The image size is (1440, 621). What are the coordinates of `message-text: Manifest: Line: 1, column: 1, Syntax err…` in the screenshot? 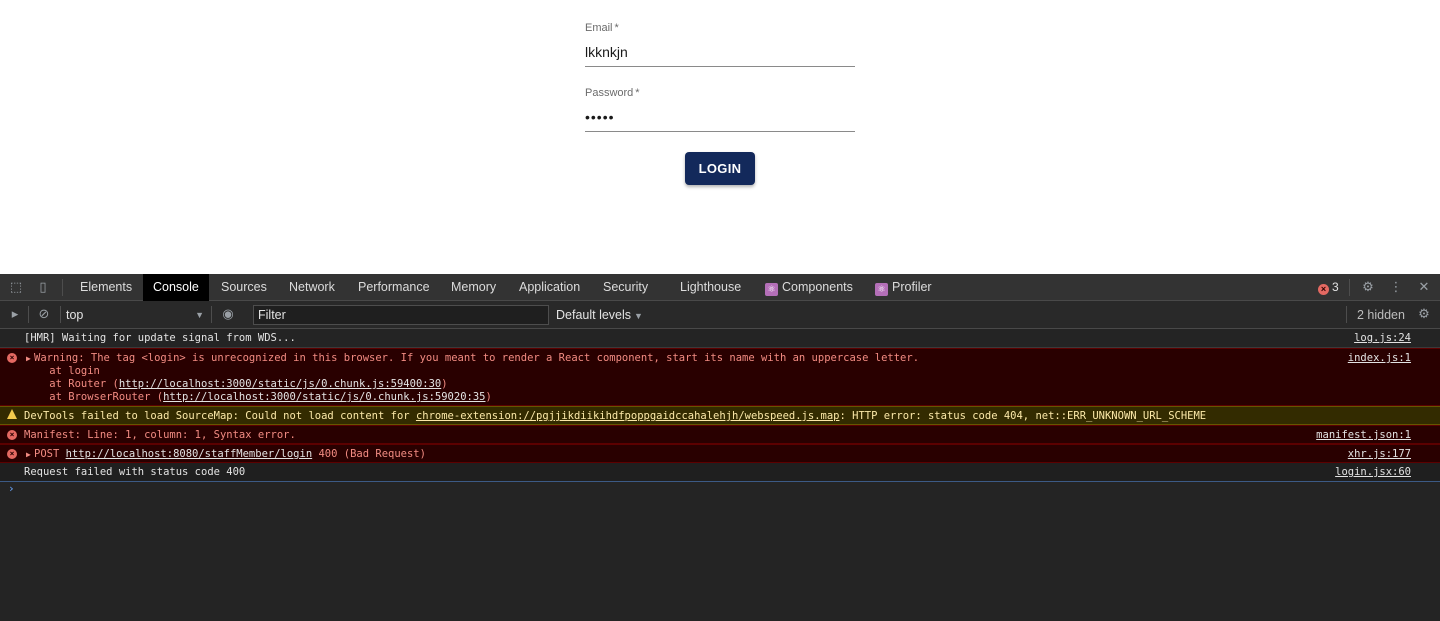 It's located at (160, 435).